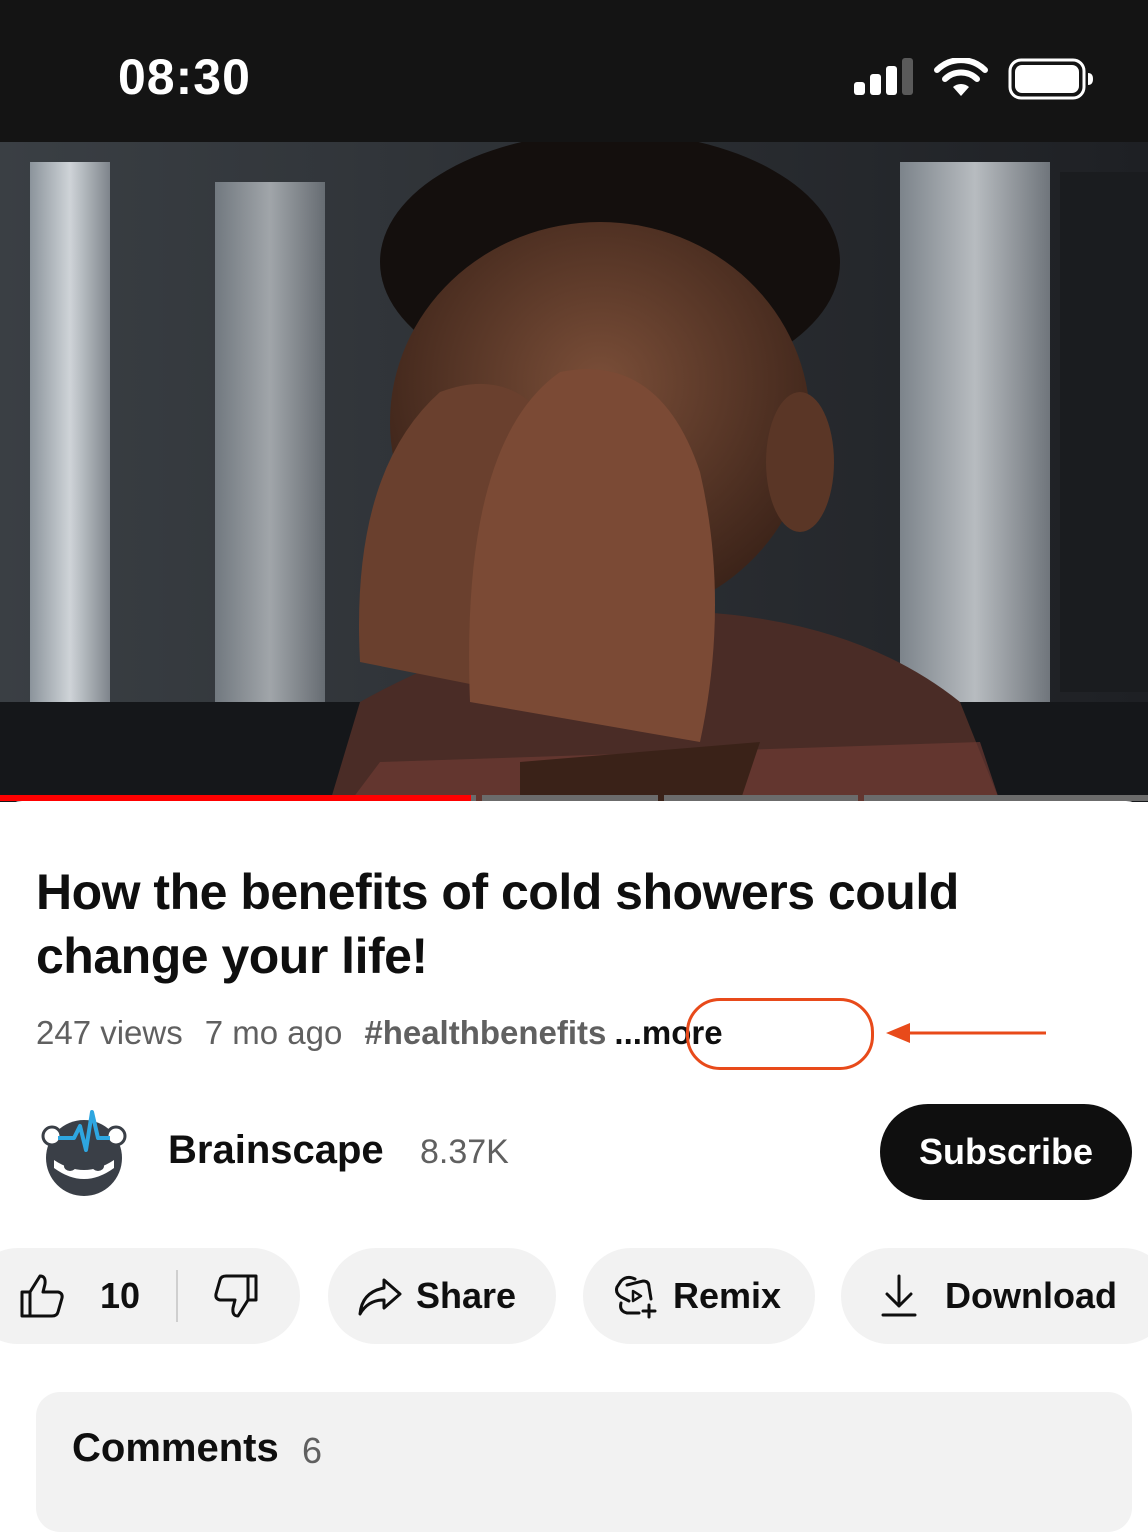 The image size is (1148, 1532). I want to click on comments-count: 6, so click(312, 1450).